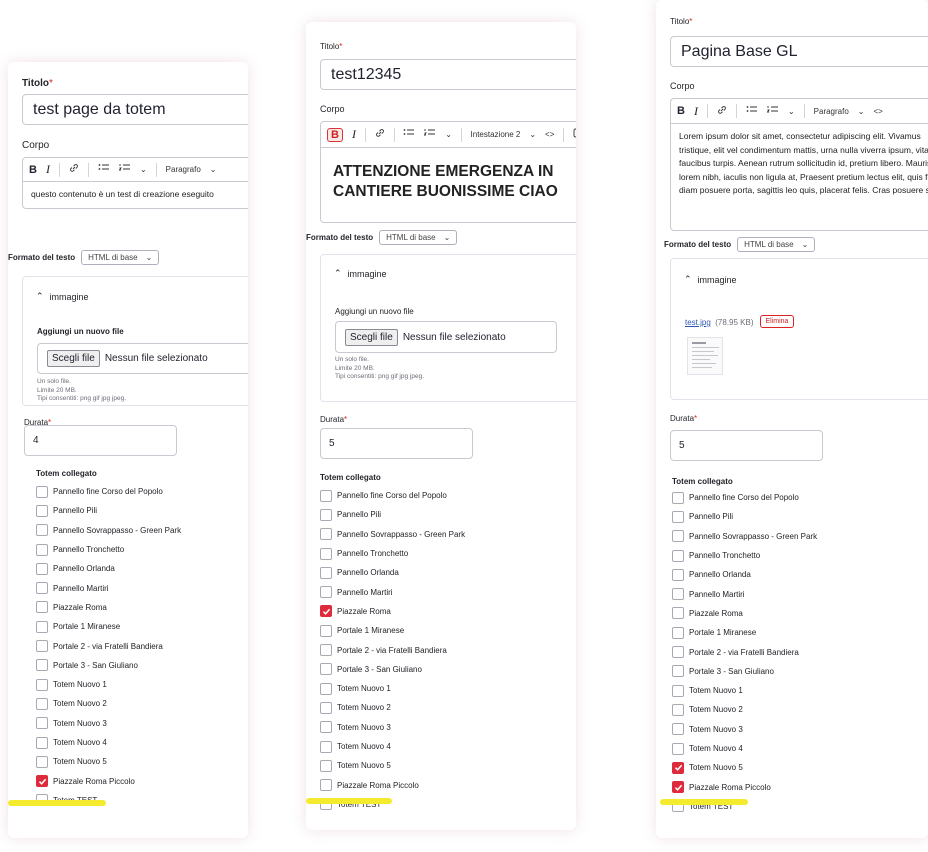 The image size is (928, 852). I want to click on duration-input: 4, so click(100, 440).